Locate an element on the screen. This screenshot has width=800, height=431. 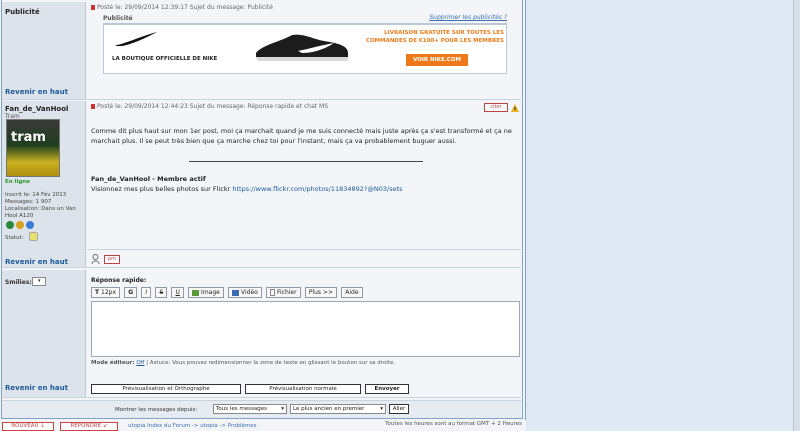
font-size-select: T 12px is located at coordinates (106, 292).